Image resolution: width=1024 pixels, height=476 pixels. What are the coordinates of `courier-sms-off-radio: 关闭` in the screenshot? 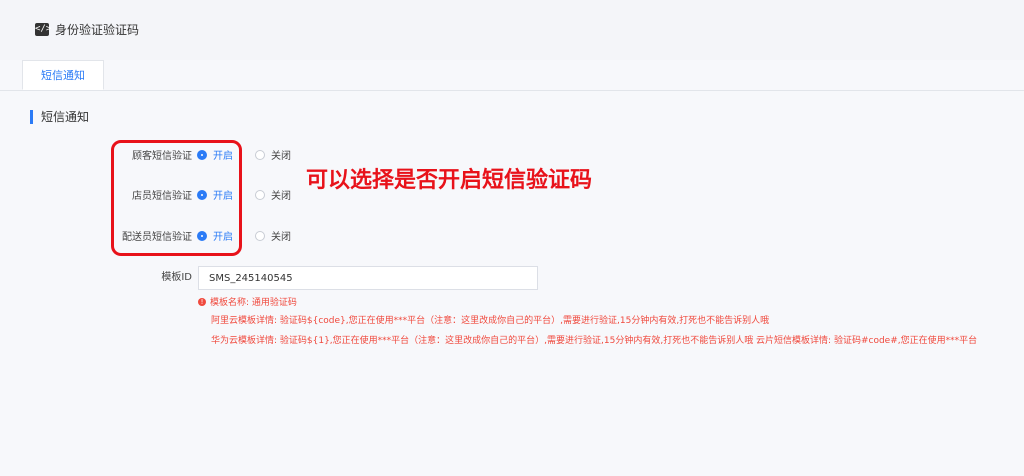 It's located at (273, 238).